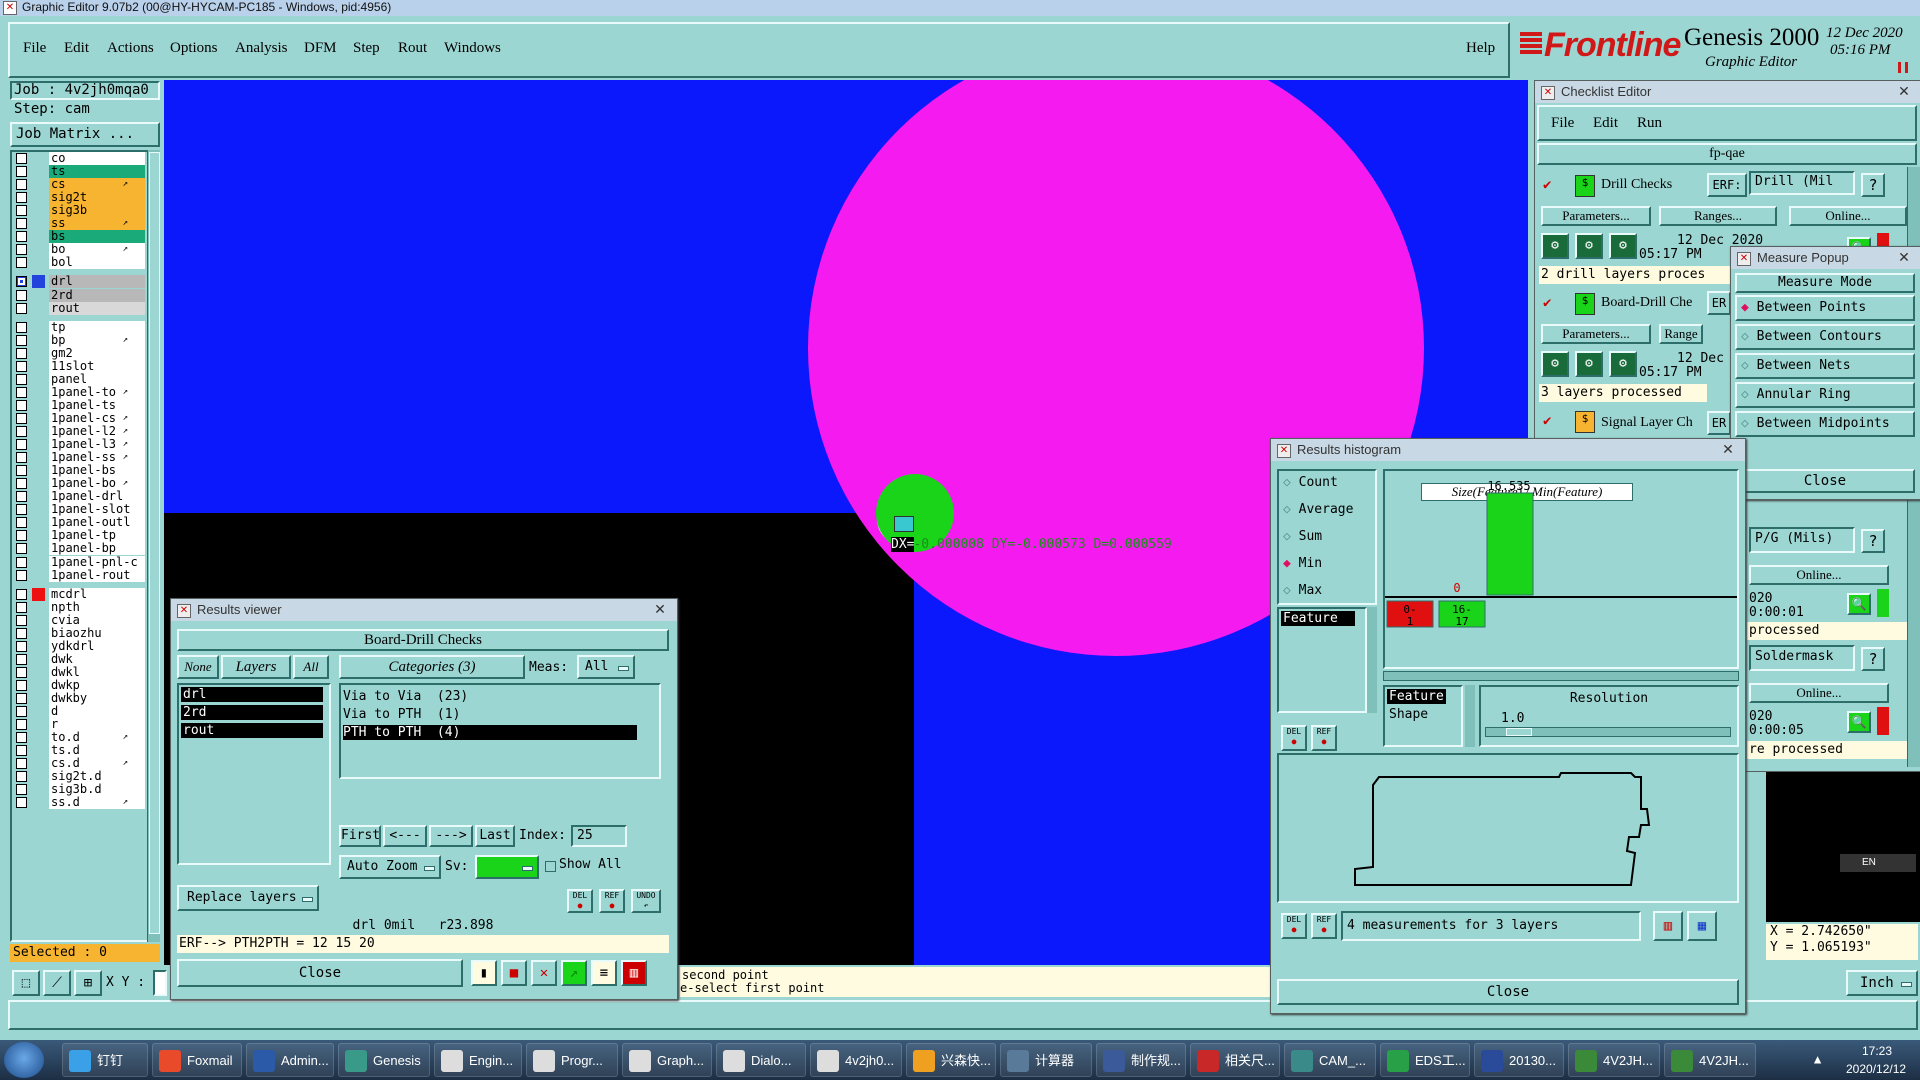 This screenshot has height=1080, width=1920. What do you see at coordinates (97, 158) in the screenshot?
I see `layer-name: co` at bounding box center [97, 158].